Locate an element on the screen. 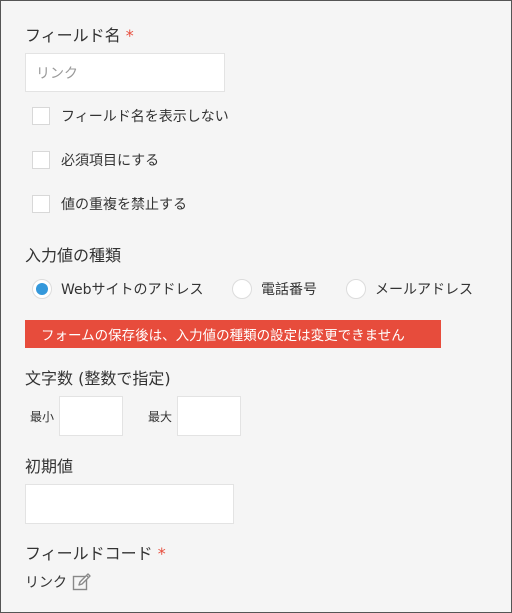 This screenshot has height=613, width=512. checkbox-label: 値の重複を禁止する is located at coordinates (124, 205).